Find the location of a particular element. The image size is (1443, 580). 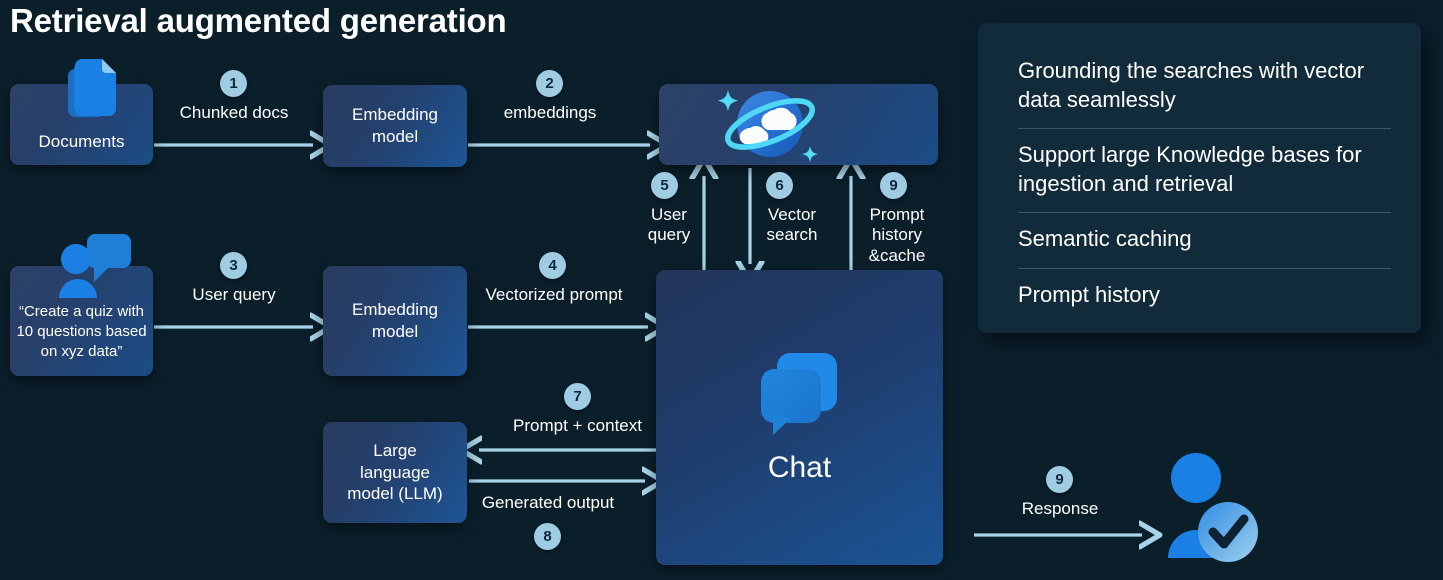

edge-label-vector-search-line2: search is located at coordinates (792, 235).